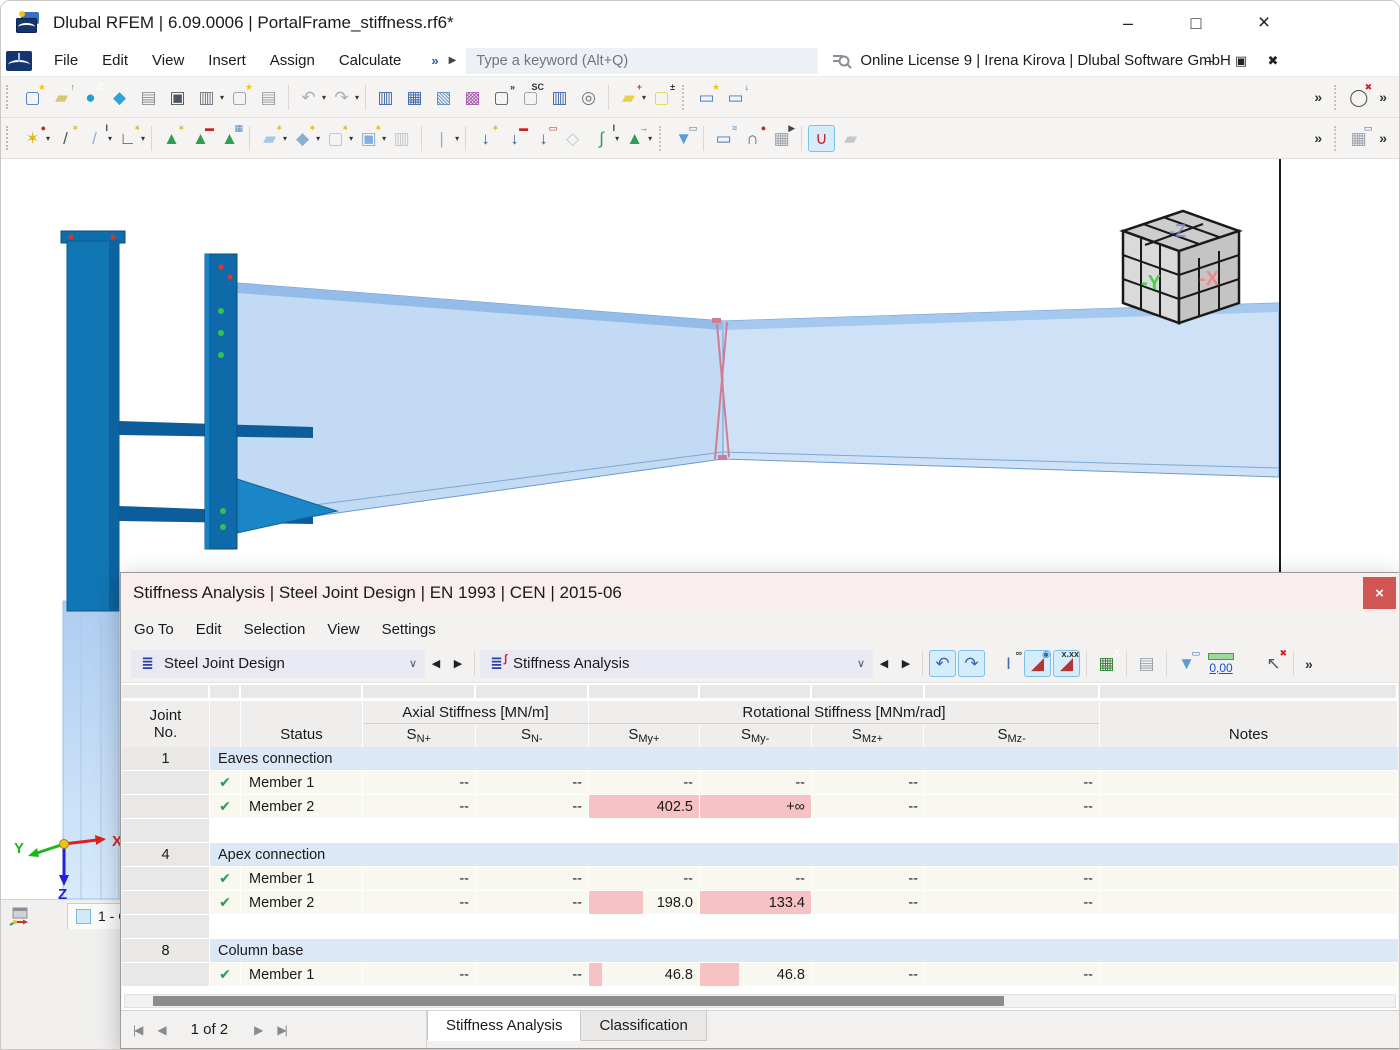 The image size is (1400, 1050). Describe the element at coordinates (166, 951) in the screenshot. I see `joint-number: 8` at that location.